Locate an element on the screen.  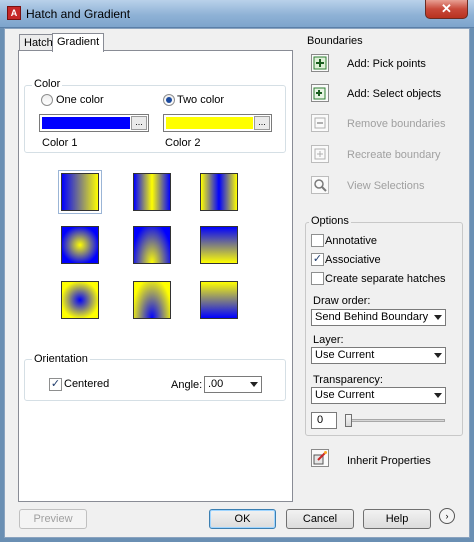
color1-swatch is located at coordinates (86, 123).